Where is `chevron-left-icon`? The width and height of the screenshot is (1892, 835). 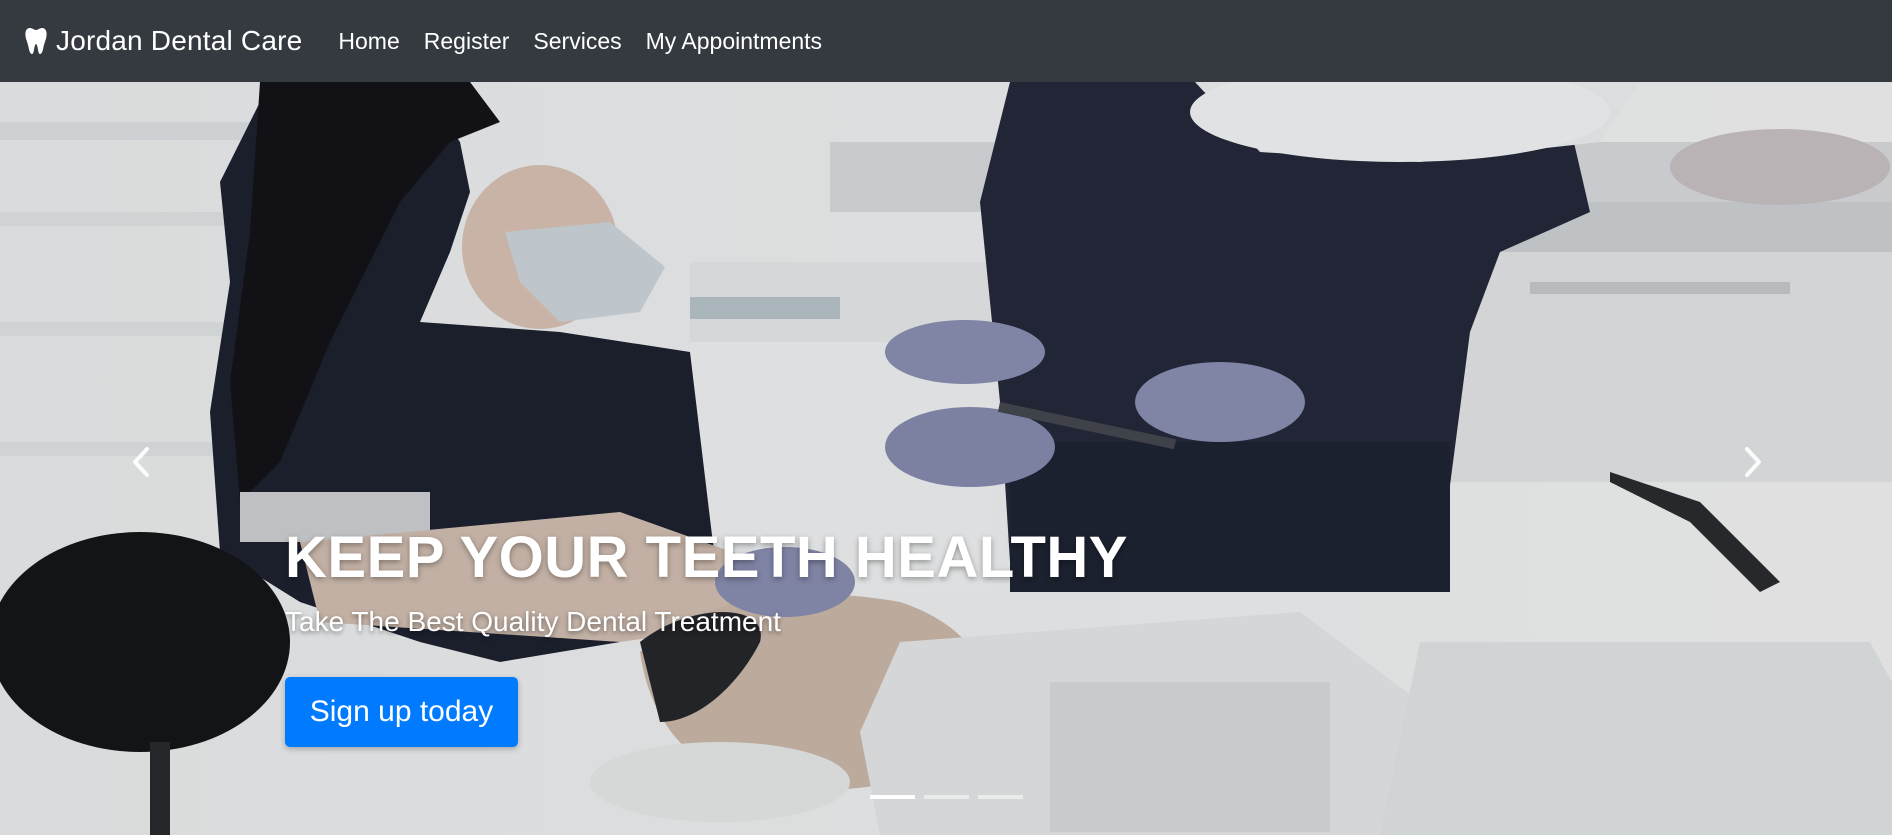 chevron-left-icon is located at coordinates (141, 462).